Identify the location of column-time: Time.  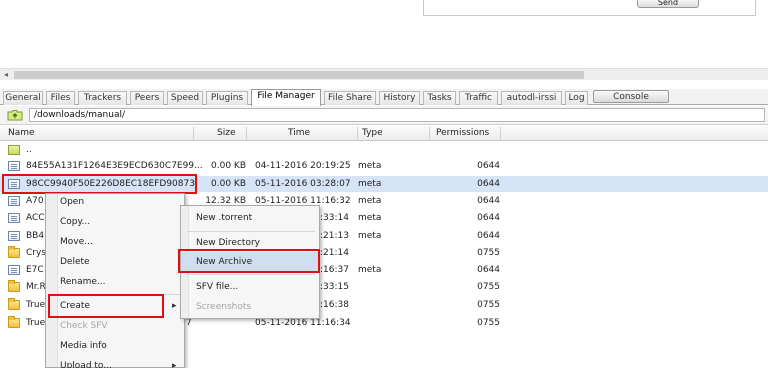
(299, 133).